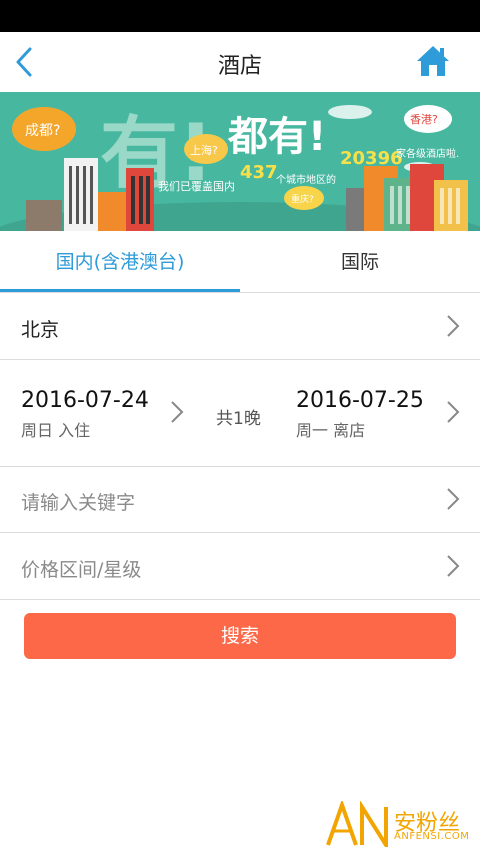 The image size is (480, 853). What do you see at coordinates (240, 16) in the screenshot?
I see `status-bar` at bounding box center [240, 16].